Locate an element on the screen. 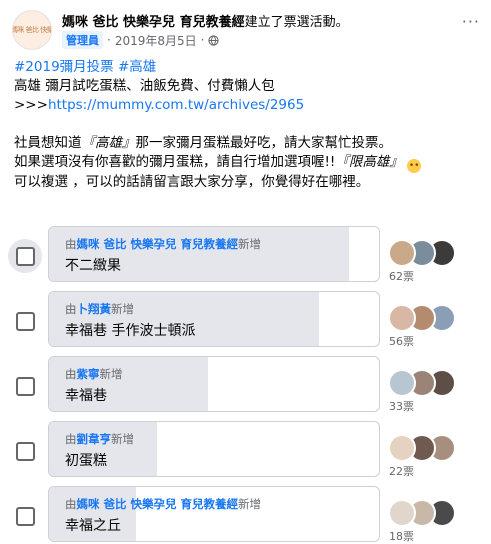 Image resolution: width=491 pixels, height=544 pixels. option-added-by: 由紫寧新增 is located at coordinates (94, 374).